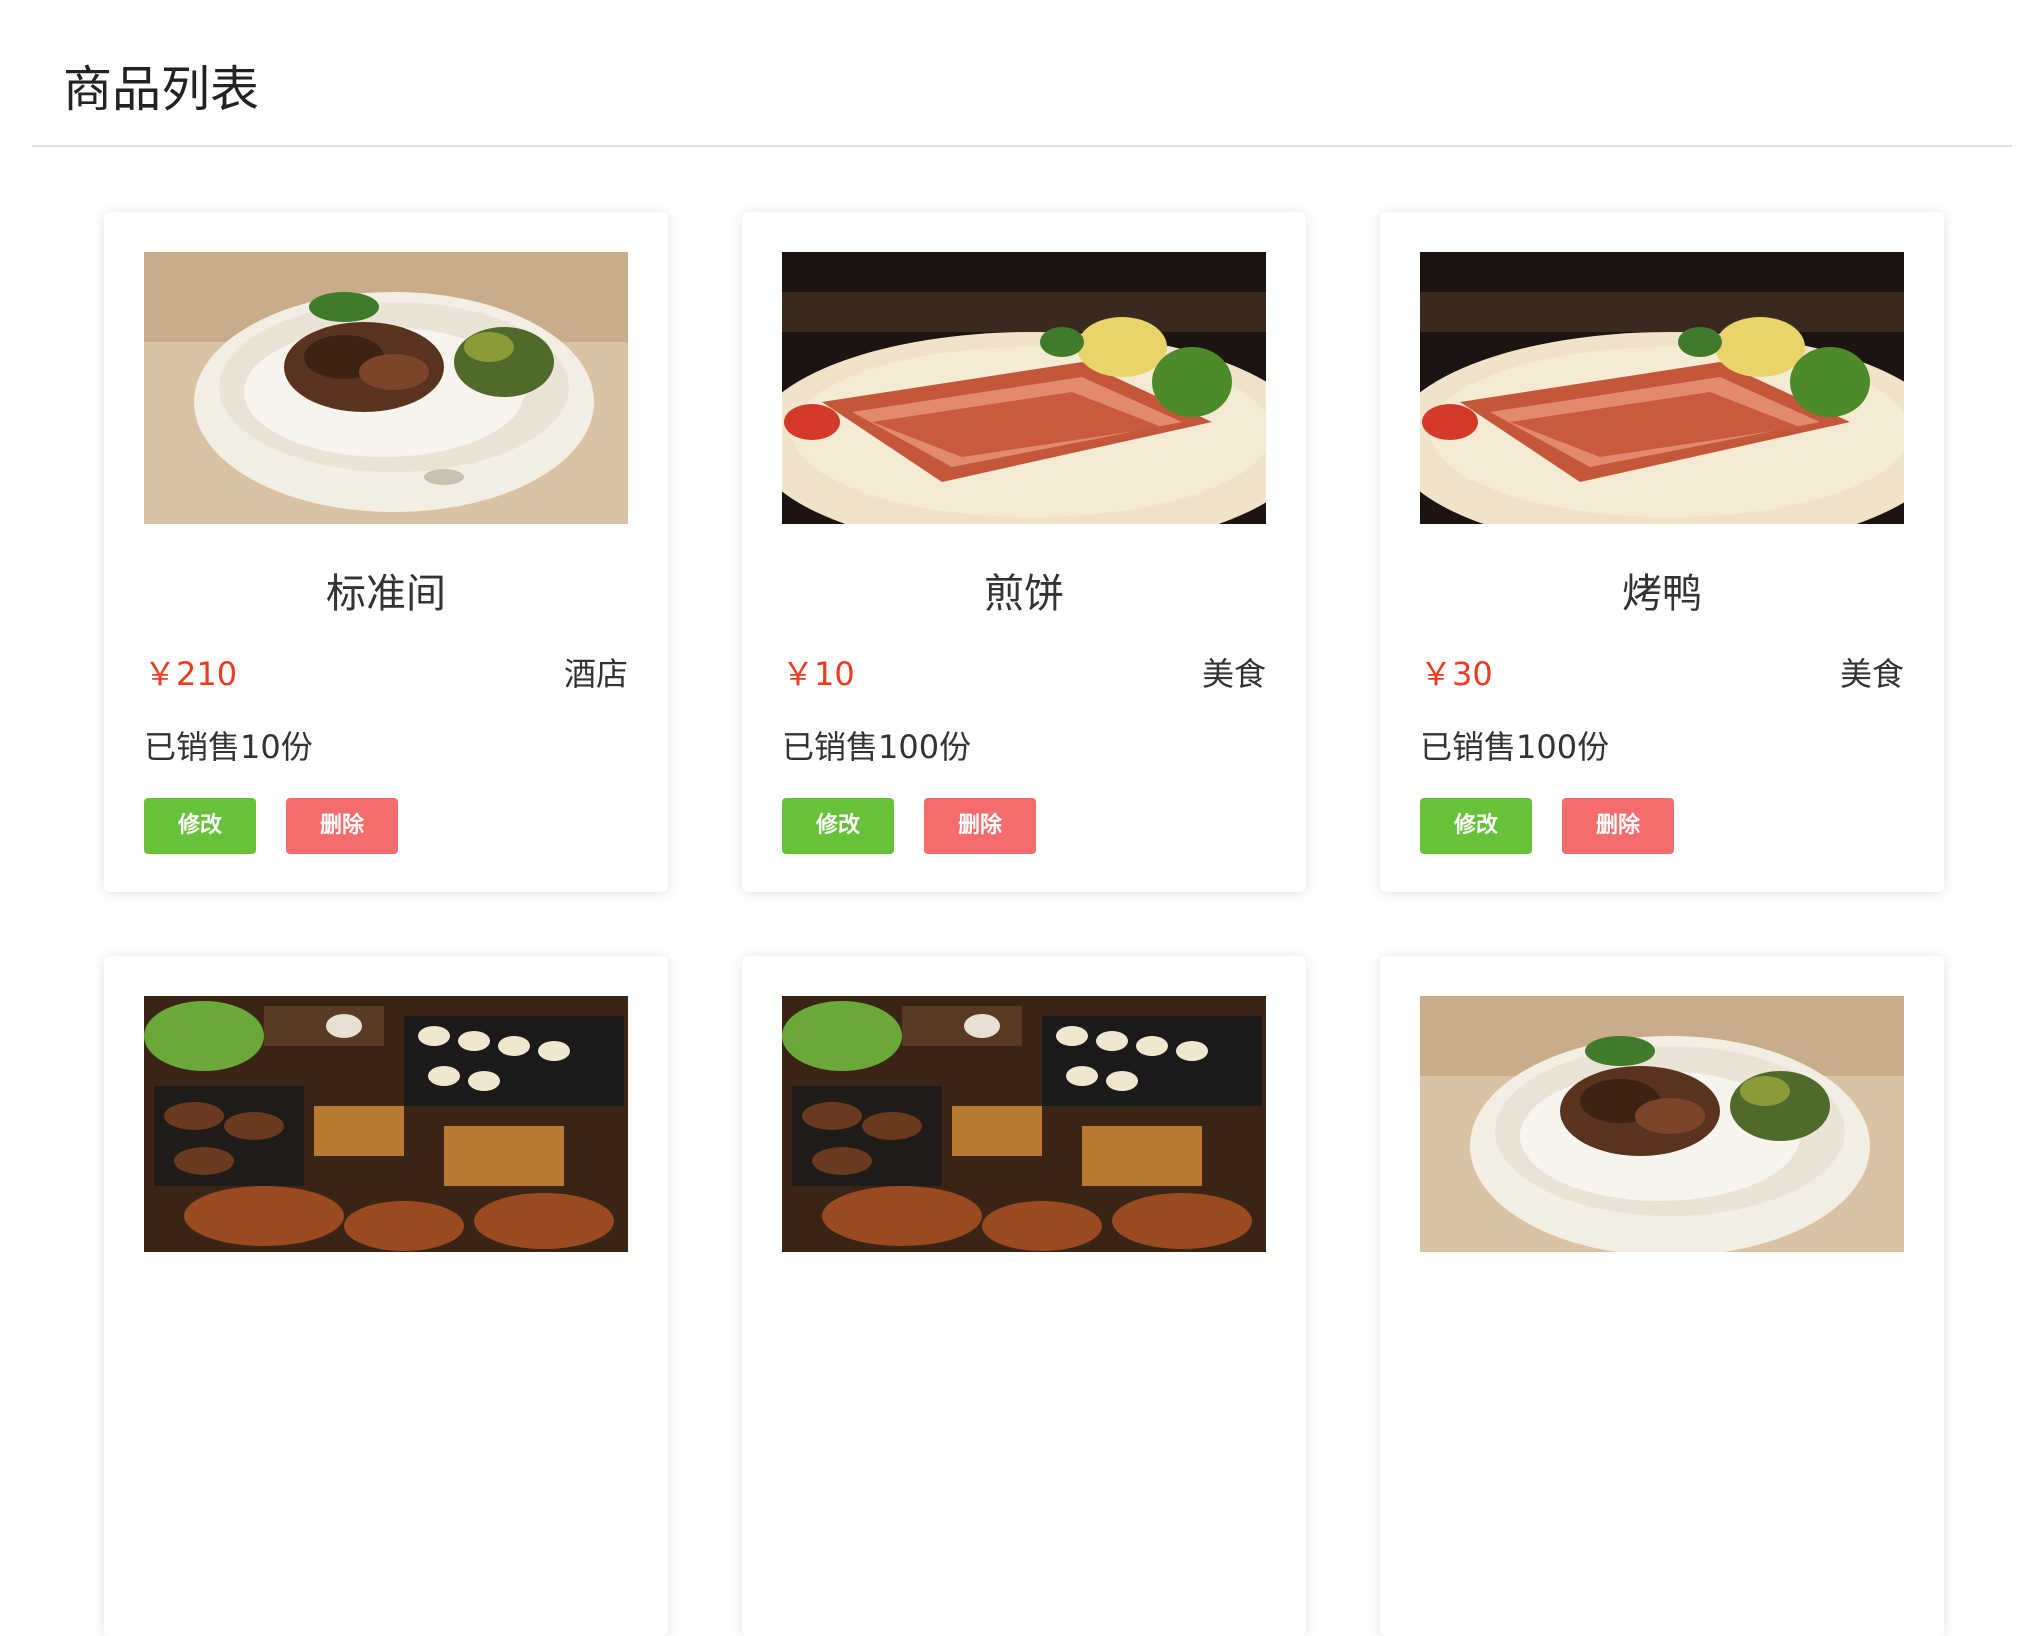  What do you see at coordinates (1456, 674) in the screenshot?
I see `product-price: ￥30` at bounding box center [1456, 674].